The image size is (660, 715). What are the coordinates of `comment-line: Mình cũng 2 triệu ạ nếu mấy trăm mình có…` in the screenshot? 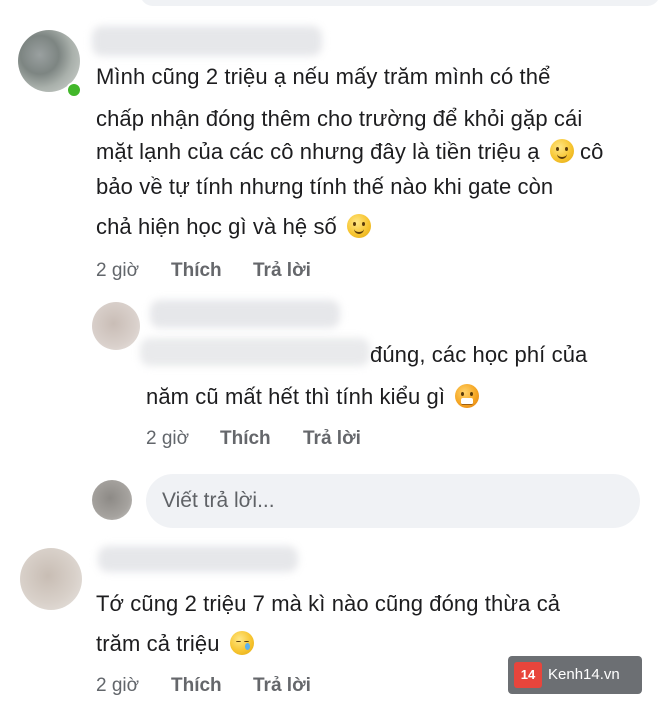 It's located at (323, 76).